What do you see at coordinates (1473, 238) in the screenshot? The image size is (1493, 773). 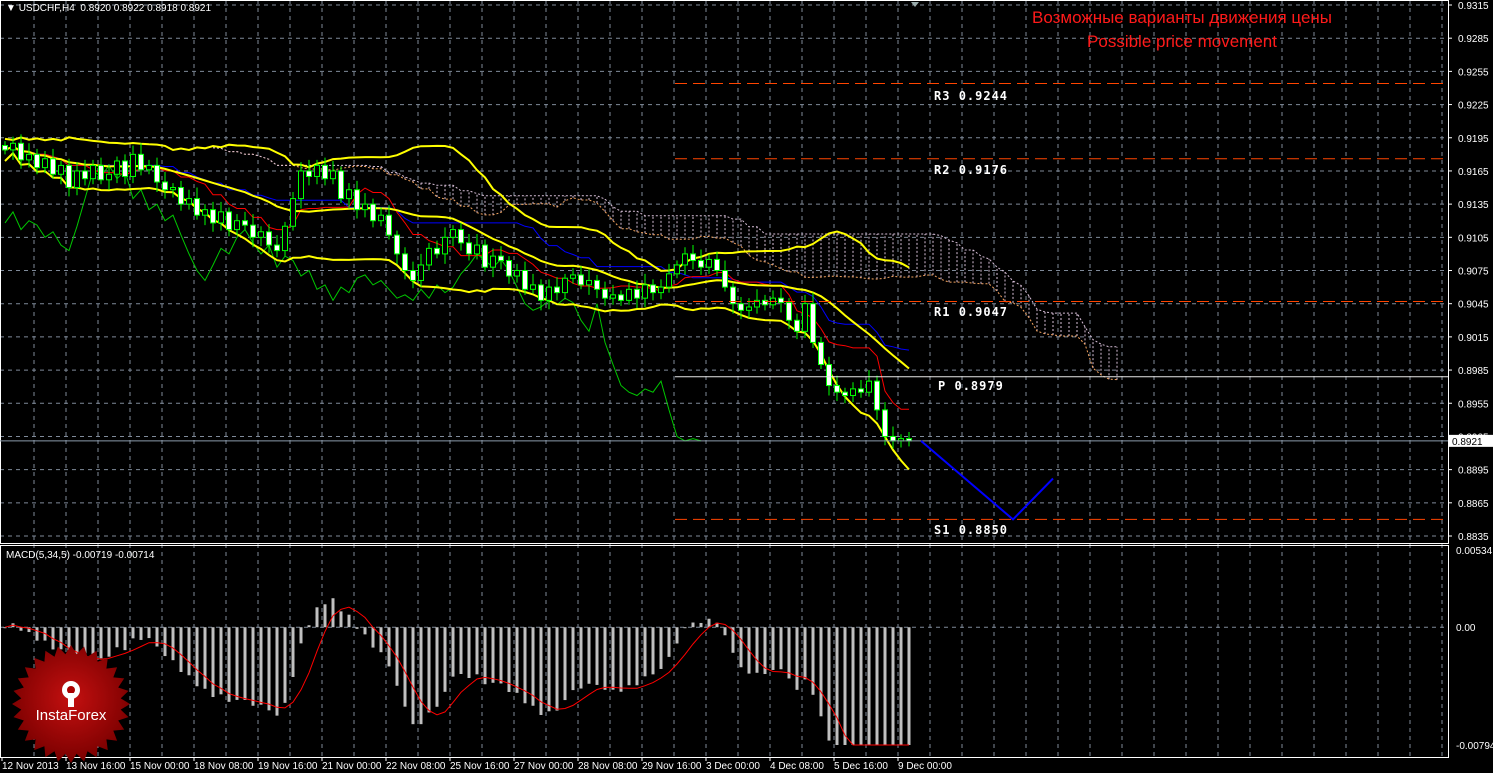 I see `price-tick-label: 0.9105` at bounding box center [1473, 238].